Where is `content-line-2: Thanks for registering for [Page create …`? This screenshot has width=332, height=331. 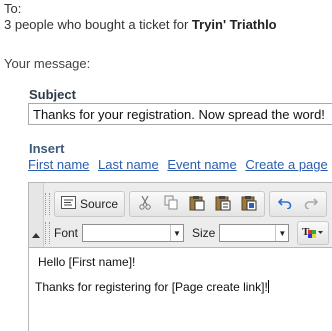
content-line-2: Thanks for registering for [Page create … is located at coordinates (152, 287).